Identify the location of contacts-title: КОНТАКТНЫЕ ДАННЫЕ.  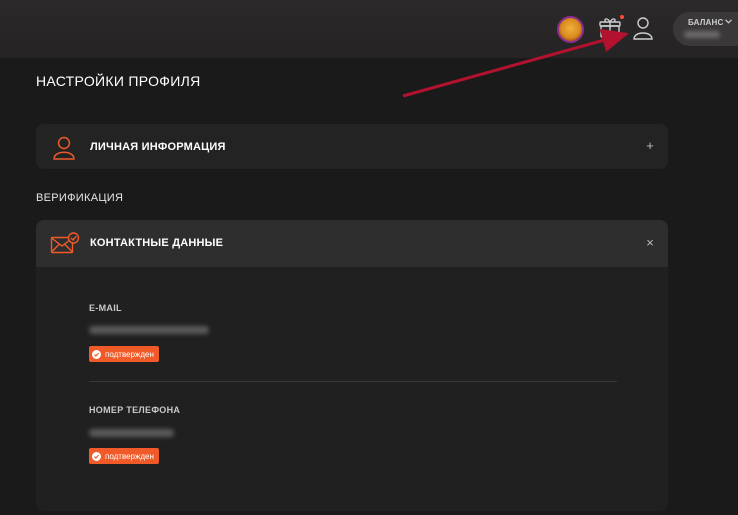
(157, 243).